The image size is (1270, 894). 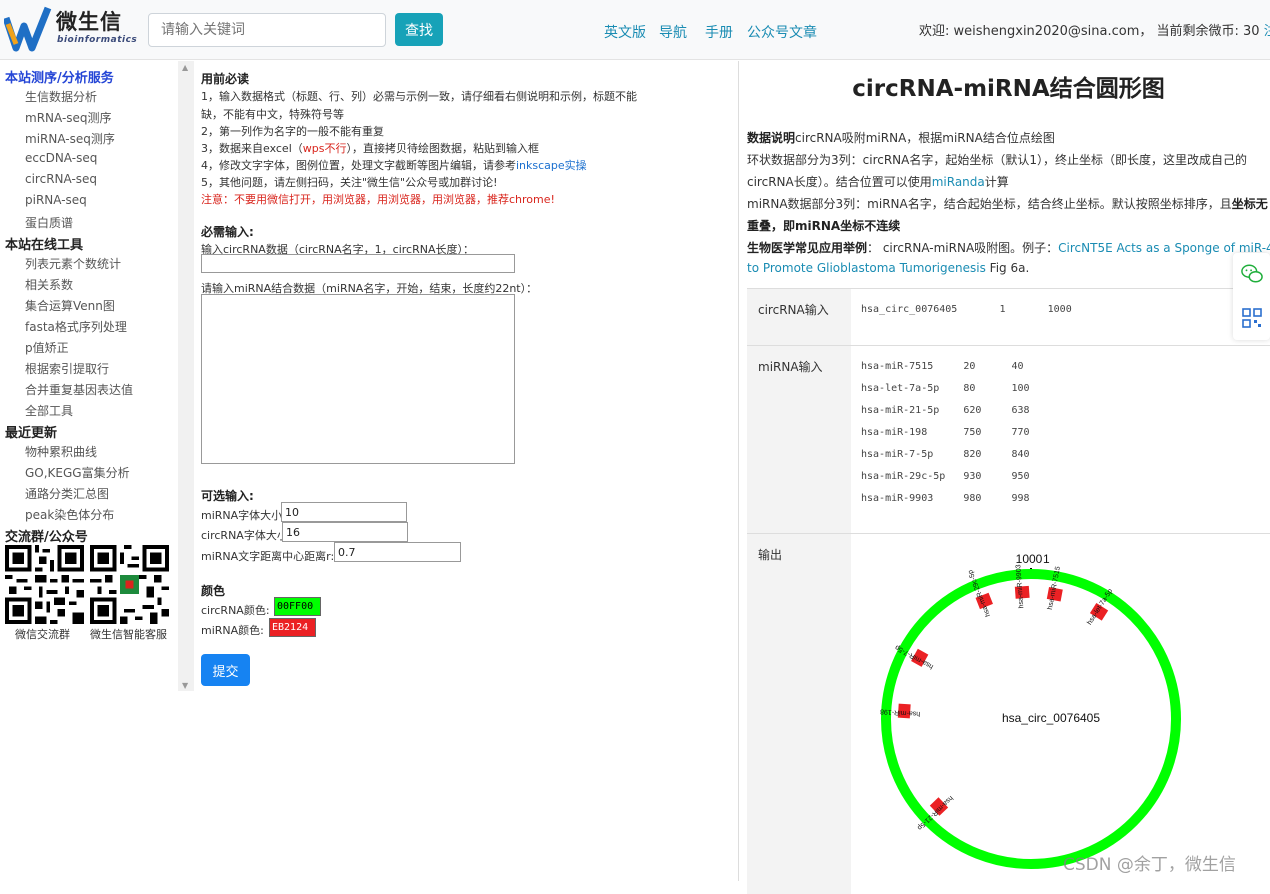 What do you see at coordinates (945, 410) in the screenshot?
I see `mirna-row: hsa-miR-21-5p 620 638` at bounding box center [945, 410].